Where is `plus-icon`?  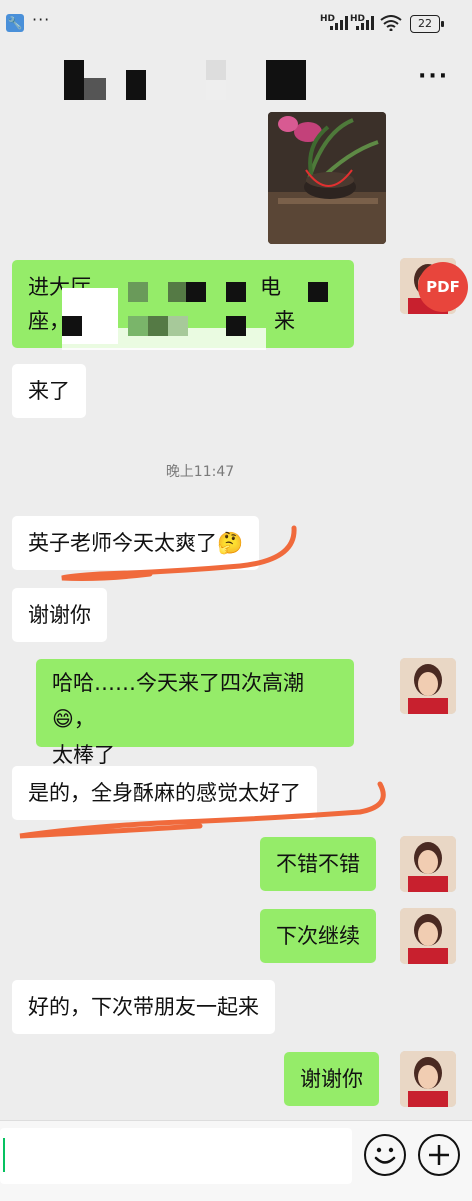 plus-icon is located at coordinates (439, 1155).